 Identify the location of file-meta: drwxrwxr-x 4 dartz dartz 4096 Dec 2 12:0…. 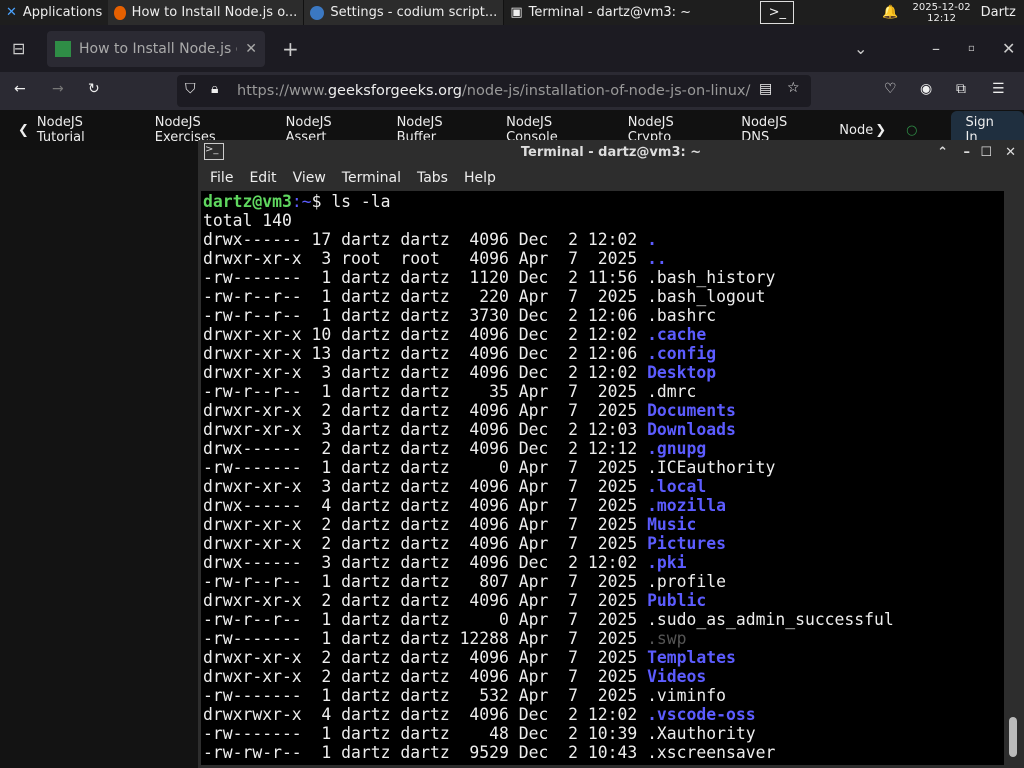
(425, 714).